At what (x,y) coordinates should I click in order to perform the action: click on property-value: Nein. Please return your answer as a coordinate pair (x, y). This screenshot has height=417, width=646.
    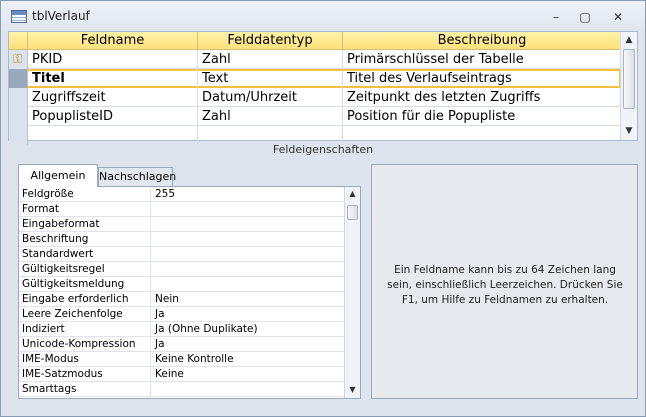
    Looking at the image, I should click on (247, 299).